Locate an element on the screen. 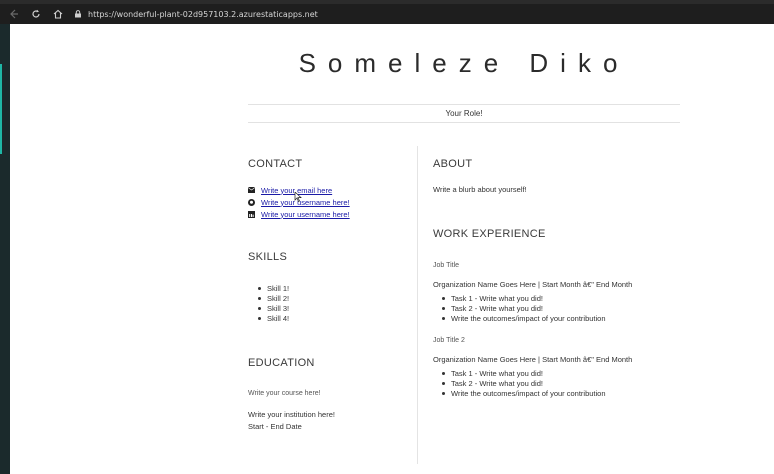  email-icon is located at coordinates (251, 190).